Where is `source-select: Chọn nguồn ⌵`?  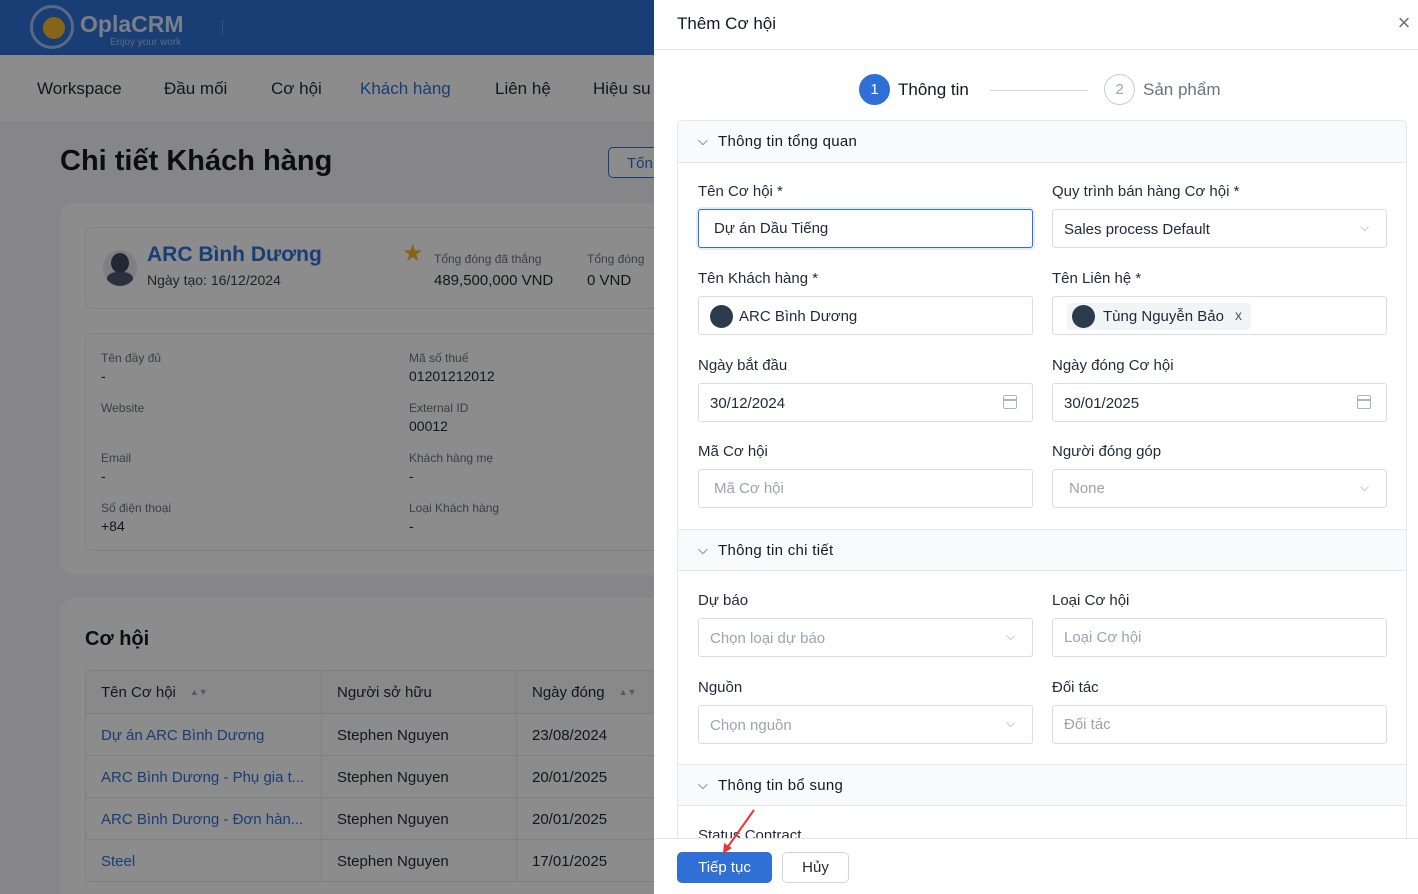
source-select: Chọn nguồn ⌵ is located at coordinates (865, 724).